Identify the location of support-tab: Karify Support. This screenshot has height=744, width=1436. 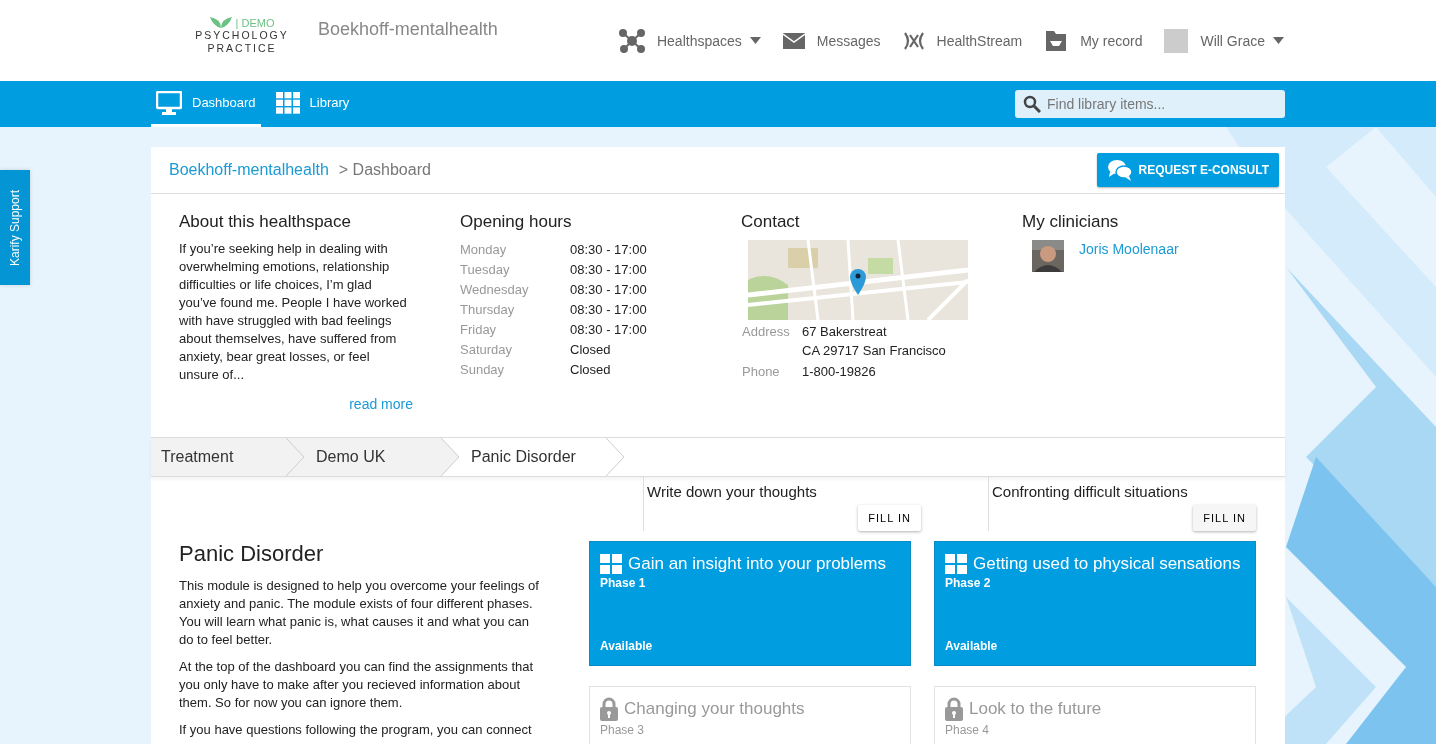
(15, 227).